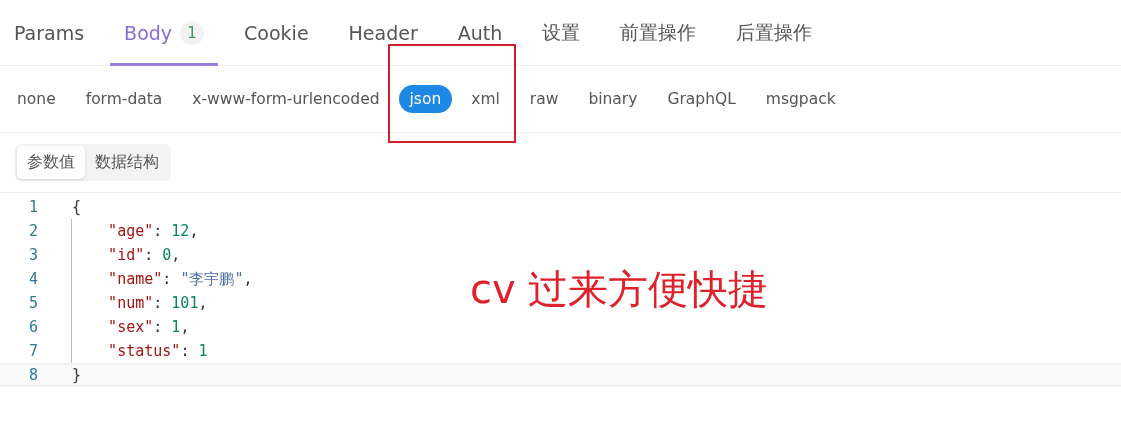  I want to click on annotation-text: cv 过来方便快捷, so click(619, 289).